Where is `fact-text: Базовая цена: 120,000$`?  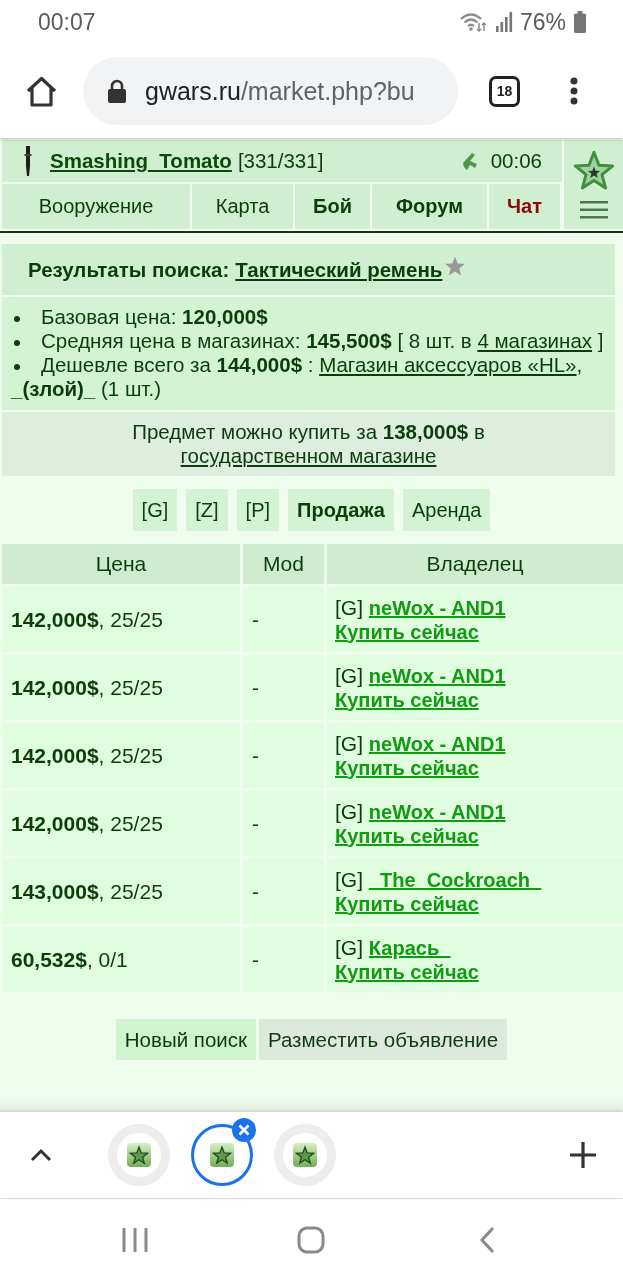
fact-text: Базовая цена: 120,000$ is located at coordinates (309, 317).